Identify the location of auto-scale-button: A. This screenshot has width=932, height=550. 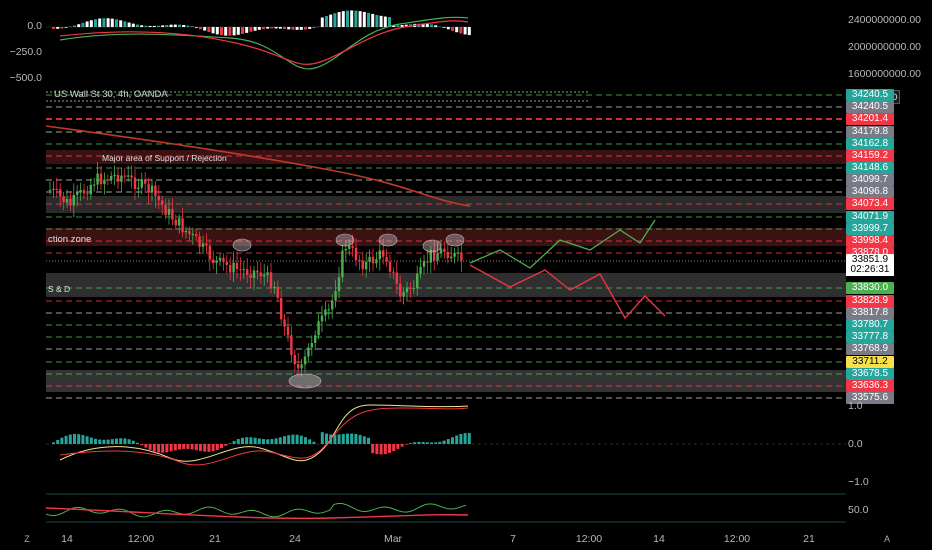
(887, 539).